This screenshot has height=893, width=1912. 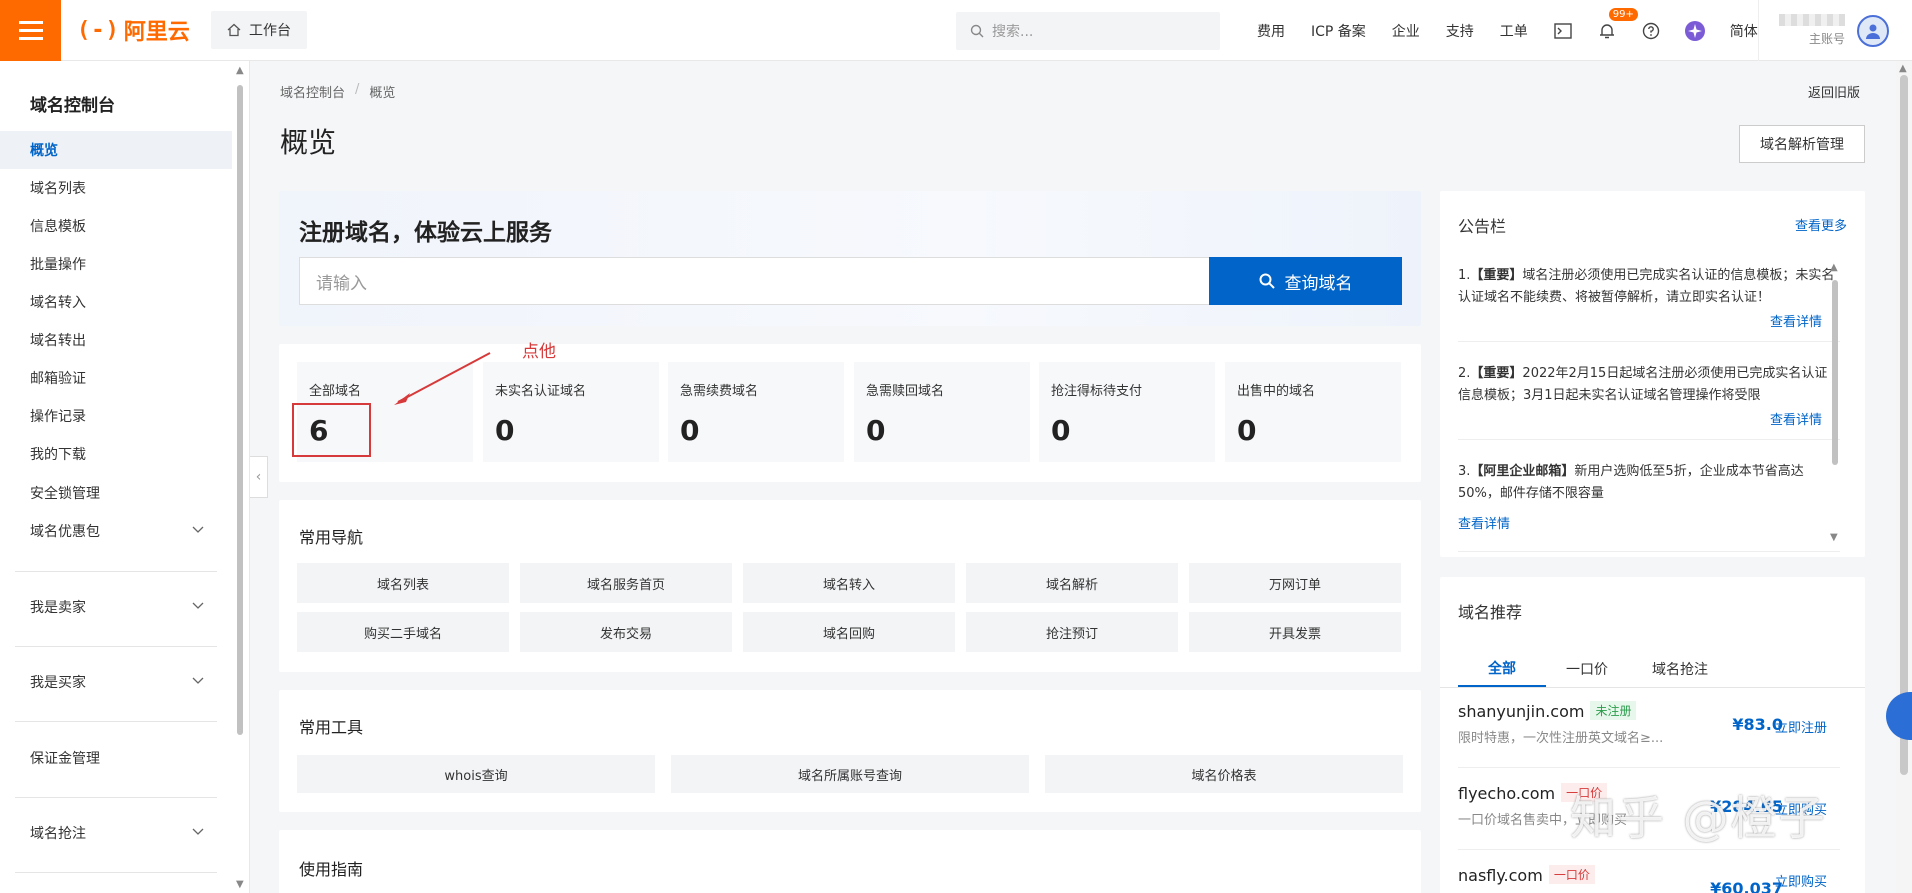 I want to click on page-scrollbar: ▲, so click(x=1904, y=477).